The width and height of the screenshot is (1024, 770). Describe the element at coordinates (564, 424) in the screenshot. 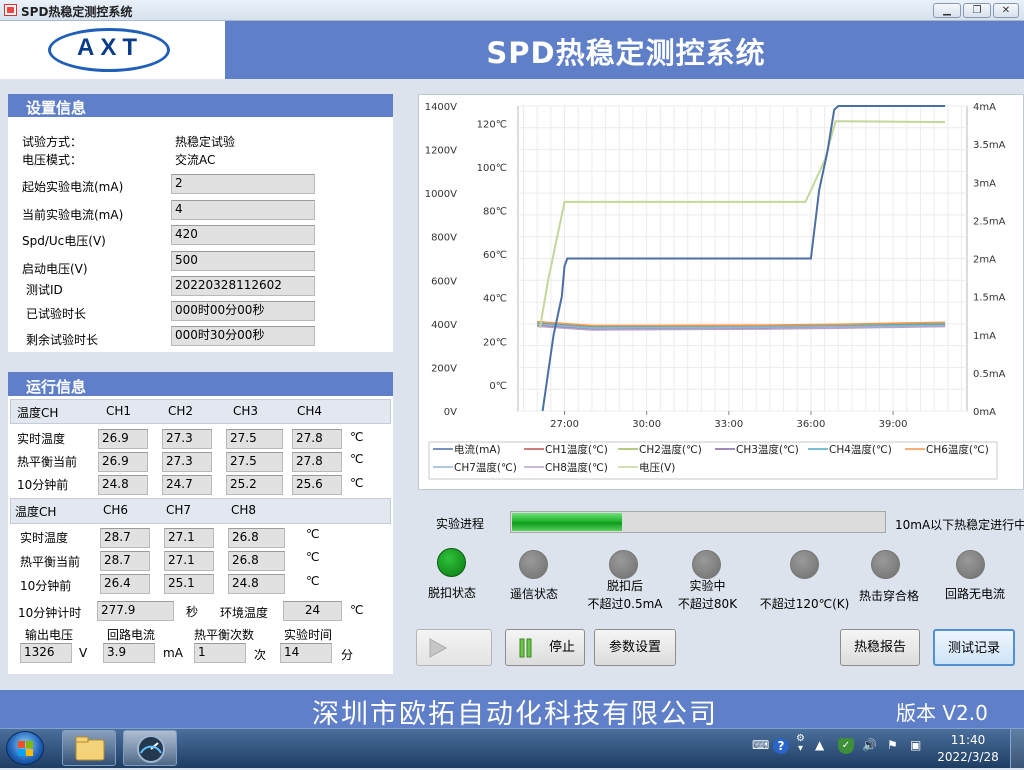

I see `x-tick-label: 27:00` at that location.